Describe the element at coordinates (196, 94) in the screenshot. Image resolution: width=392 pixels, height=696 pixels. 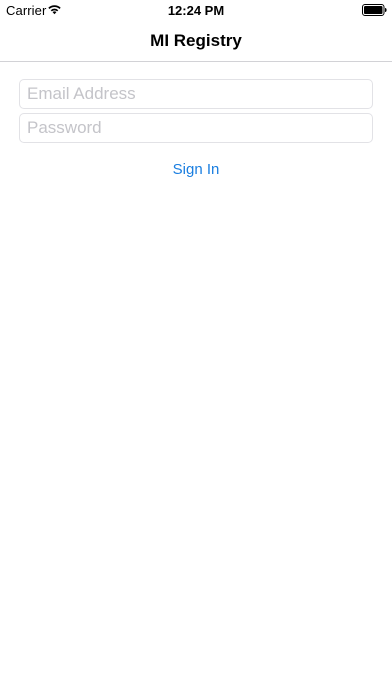
I see `email-field` at that location.